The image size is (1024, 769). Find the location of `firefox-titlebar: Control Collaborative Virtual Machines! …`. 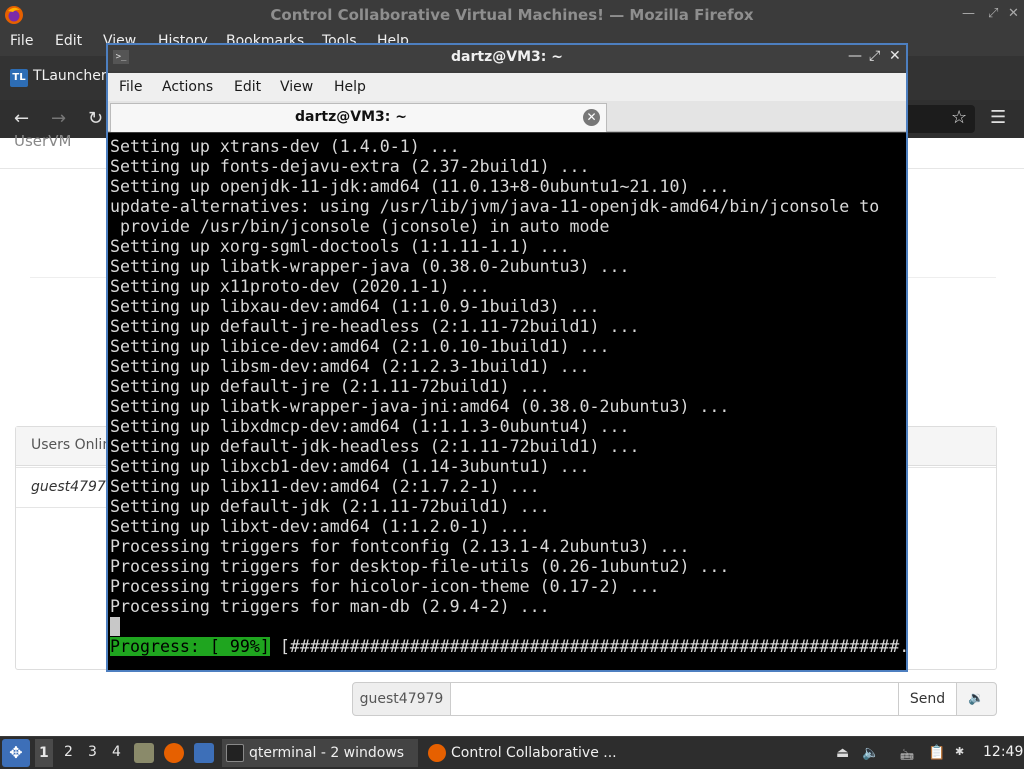

firefox-titlebar: Control Collaborative Virtual Machines! … is located at coordinates (512, 15).